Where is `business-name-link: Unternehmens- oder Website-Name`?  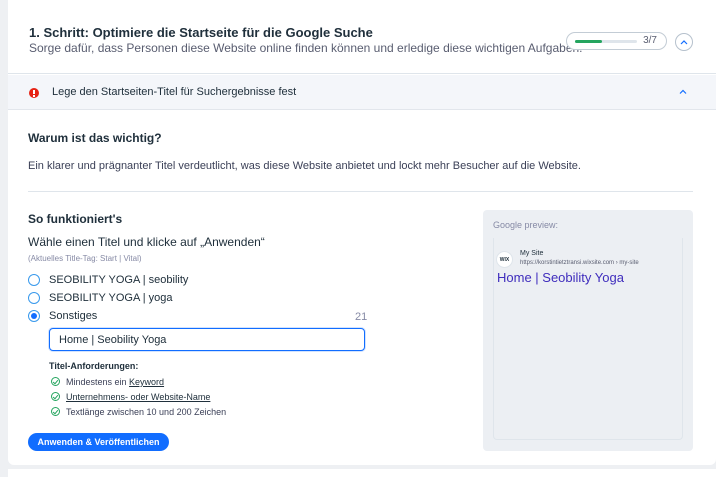 business-name-link: Unternehmens- oder Website-Name is located at coordinates (138, 397).